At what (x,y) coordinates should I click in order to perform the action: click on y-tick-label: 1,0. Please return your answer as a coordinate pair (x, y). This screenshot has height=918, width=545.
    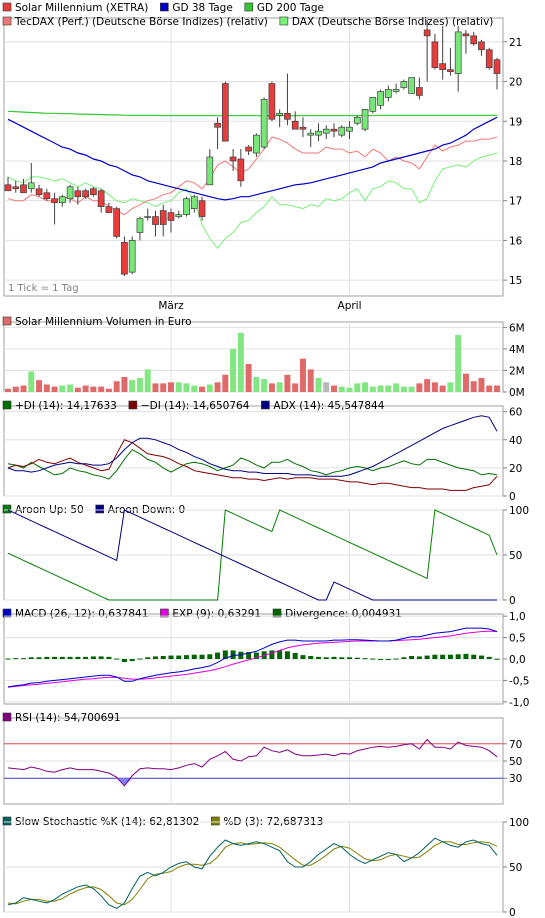
    Looking at the image, I should click on (517, 617).